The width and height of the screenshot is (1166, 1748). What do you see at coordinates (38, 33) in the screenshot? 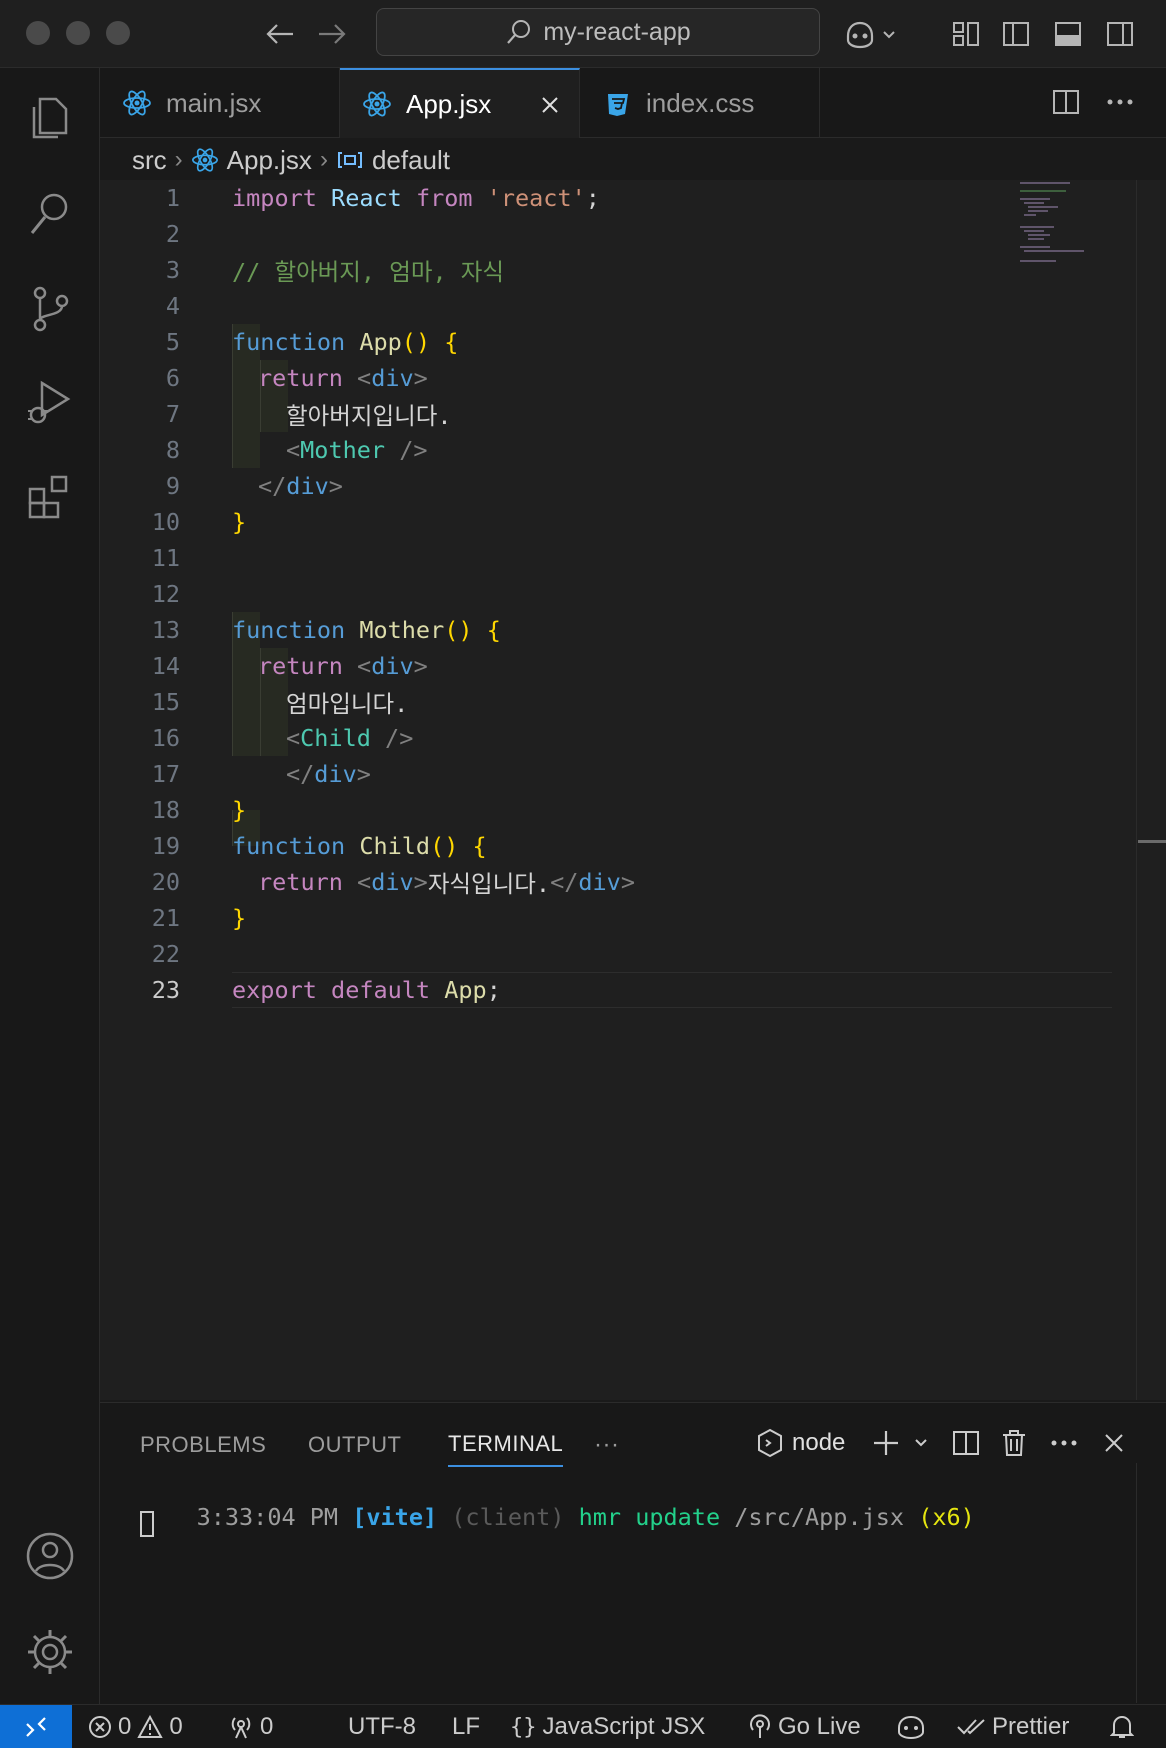
I see `close-window-button` at bounding box center [38, 33].